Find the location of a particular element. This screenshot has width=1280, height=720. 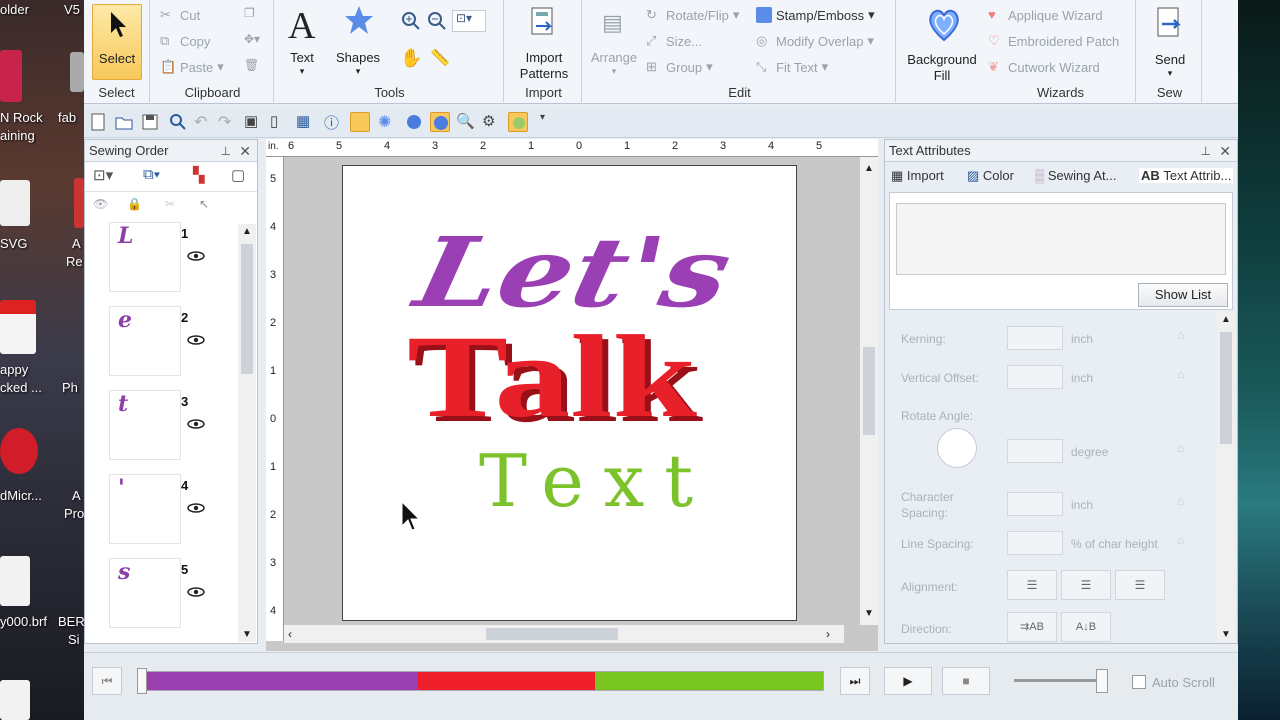

vertical-scrollbar: ▲ ▼ is located at coordinates (869, 391).